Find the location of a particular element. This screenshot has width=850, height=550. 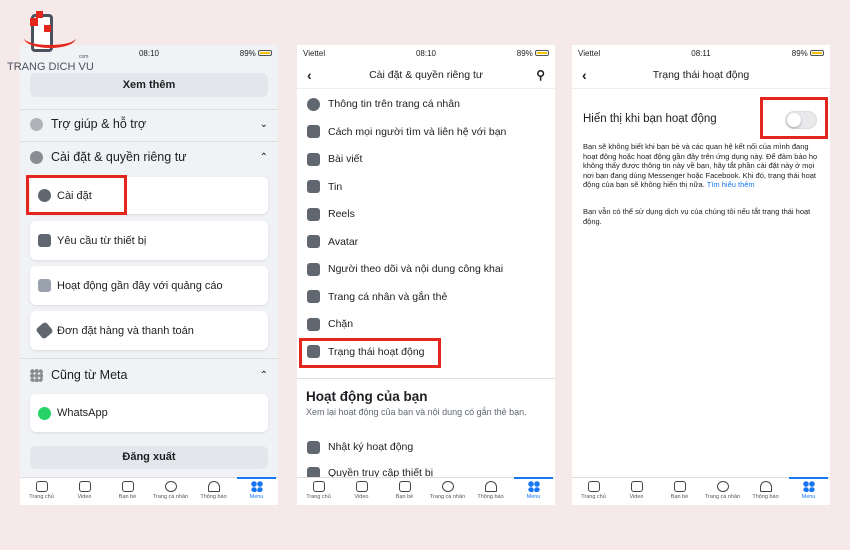

card-device-requests: Yêu cầu từ thiết bị is located at coordinates (149, 240).